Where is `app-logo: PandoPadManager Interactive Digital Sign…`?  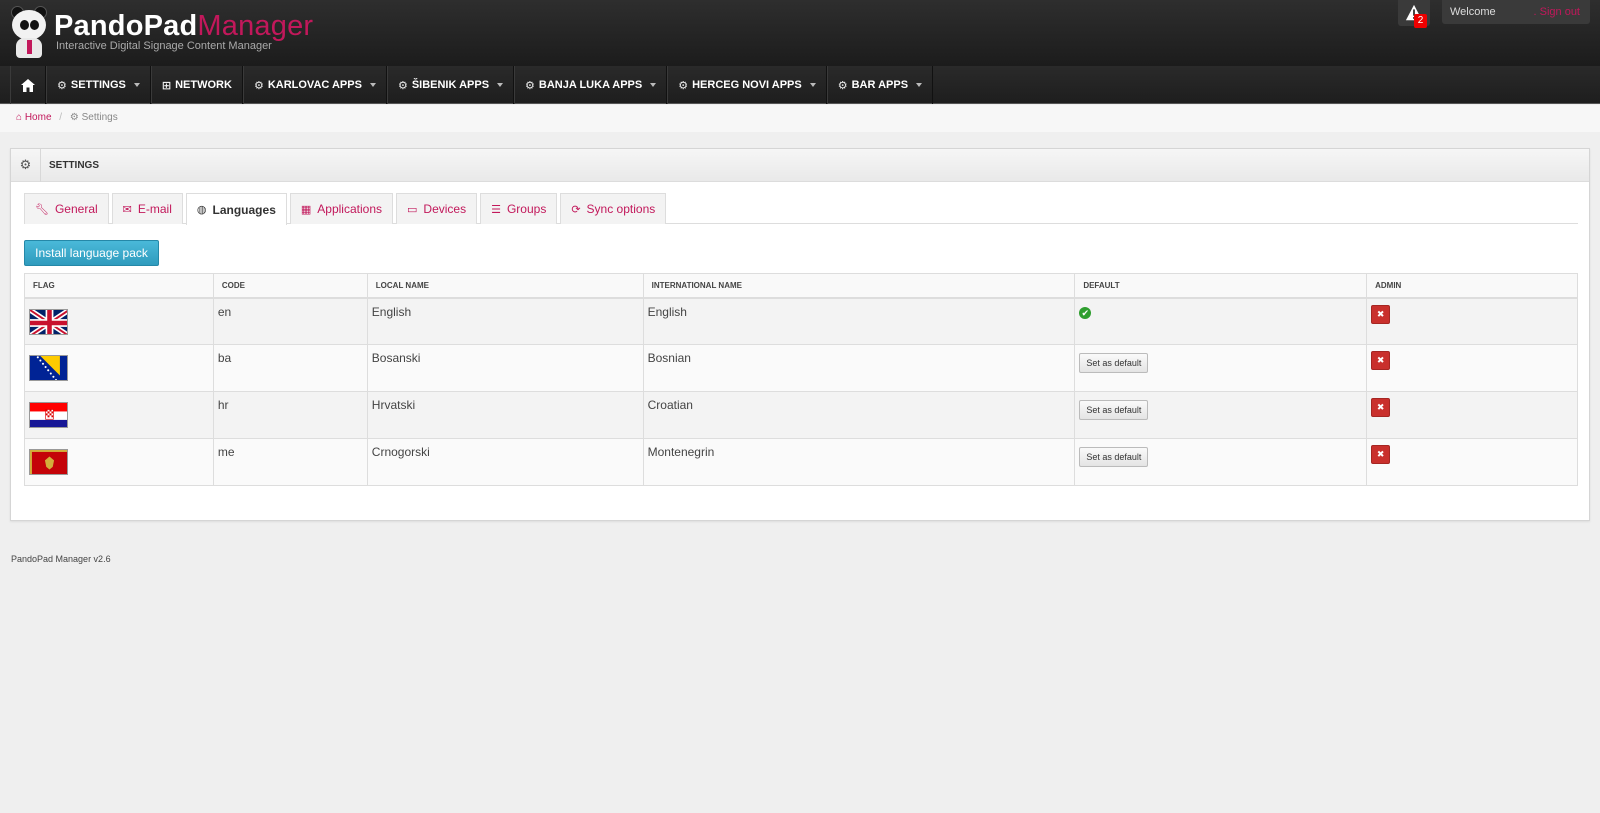 app-logo: PandoPadManager Interactive Digital Sign… is located at coordinates (160, 34).